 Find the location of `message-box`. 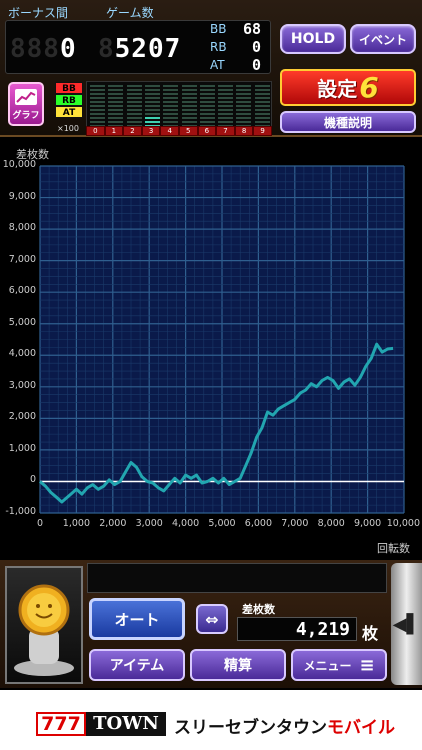

message-box is located at coordinates (237, 578).